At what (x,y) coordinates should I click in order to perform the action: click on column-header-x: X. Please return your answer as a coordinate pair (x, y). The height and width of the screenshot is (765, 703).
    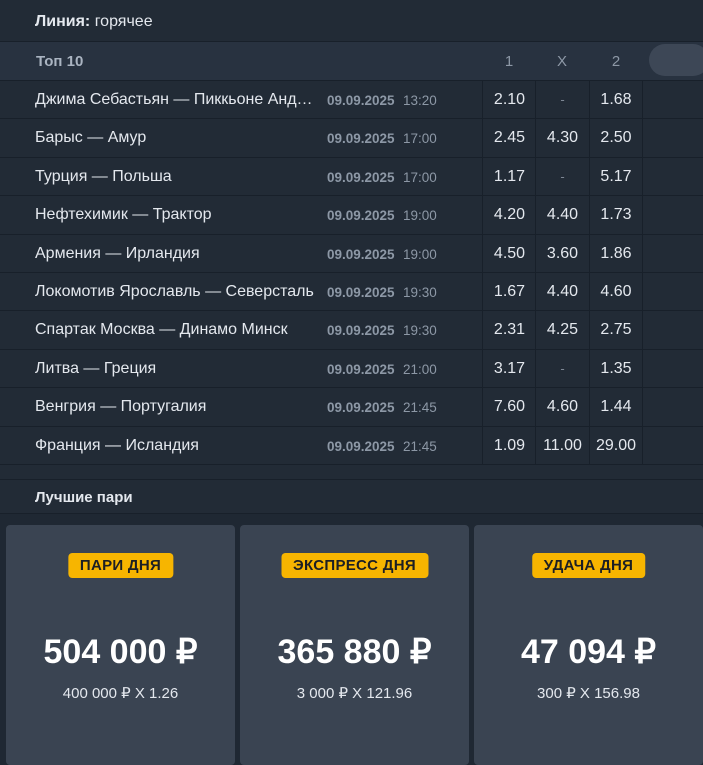
    Looking at the image, I should click on (561, 61).